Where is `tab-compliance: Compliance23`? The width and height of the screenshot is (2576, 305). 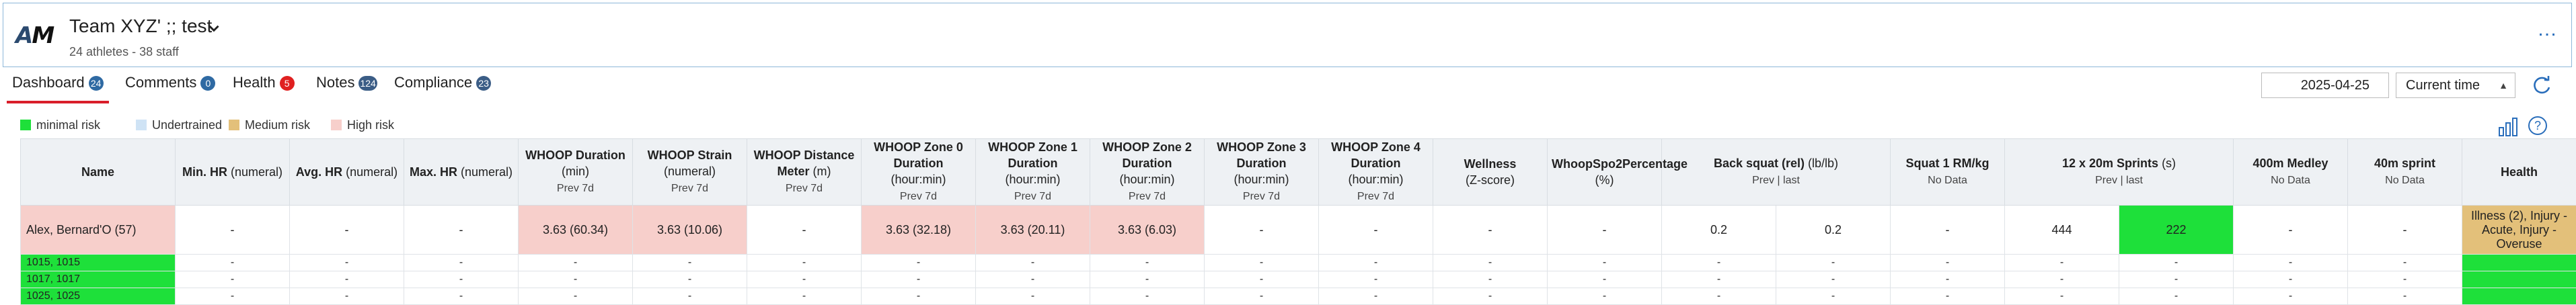 tab-compliance: Compliance23 is located at coordinates (442, 85).